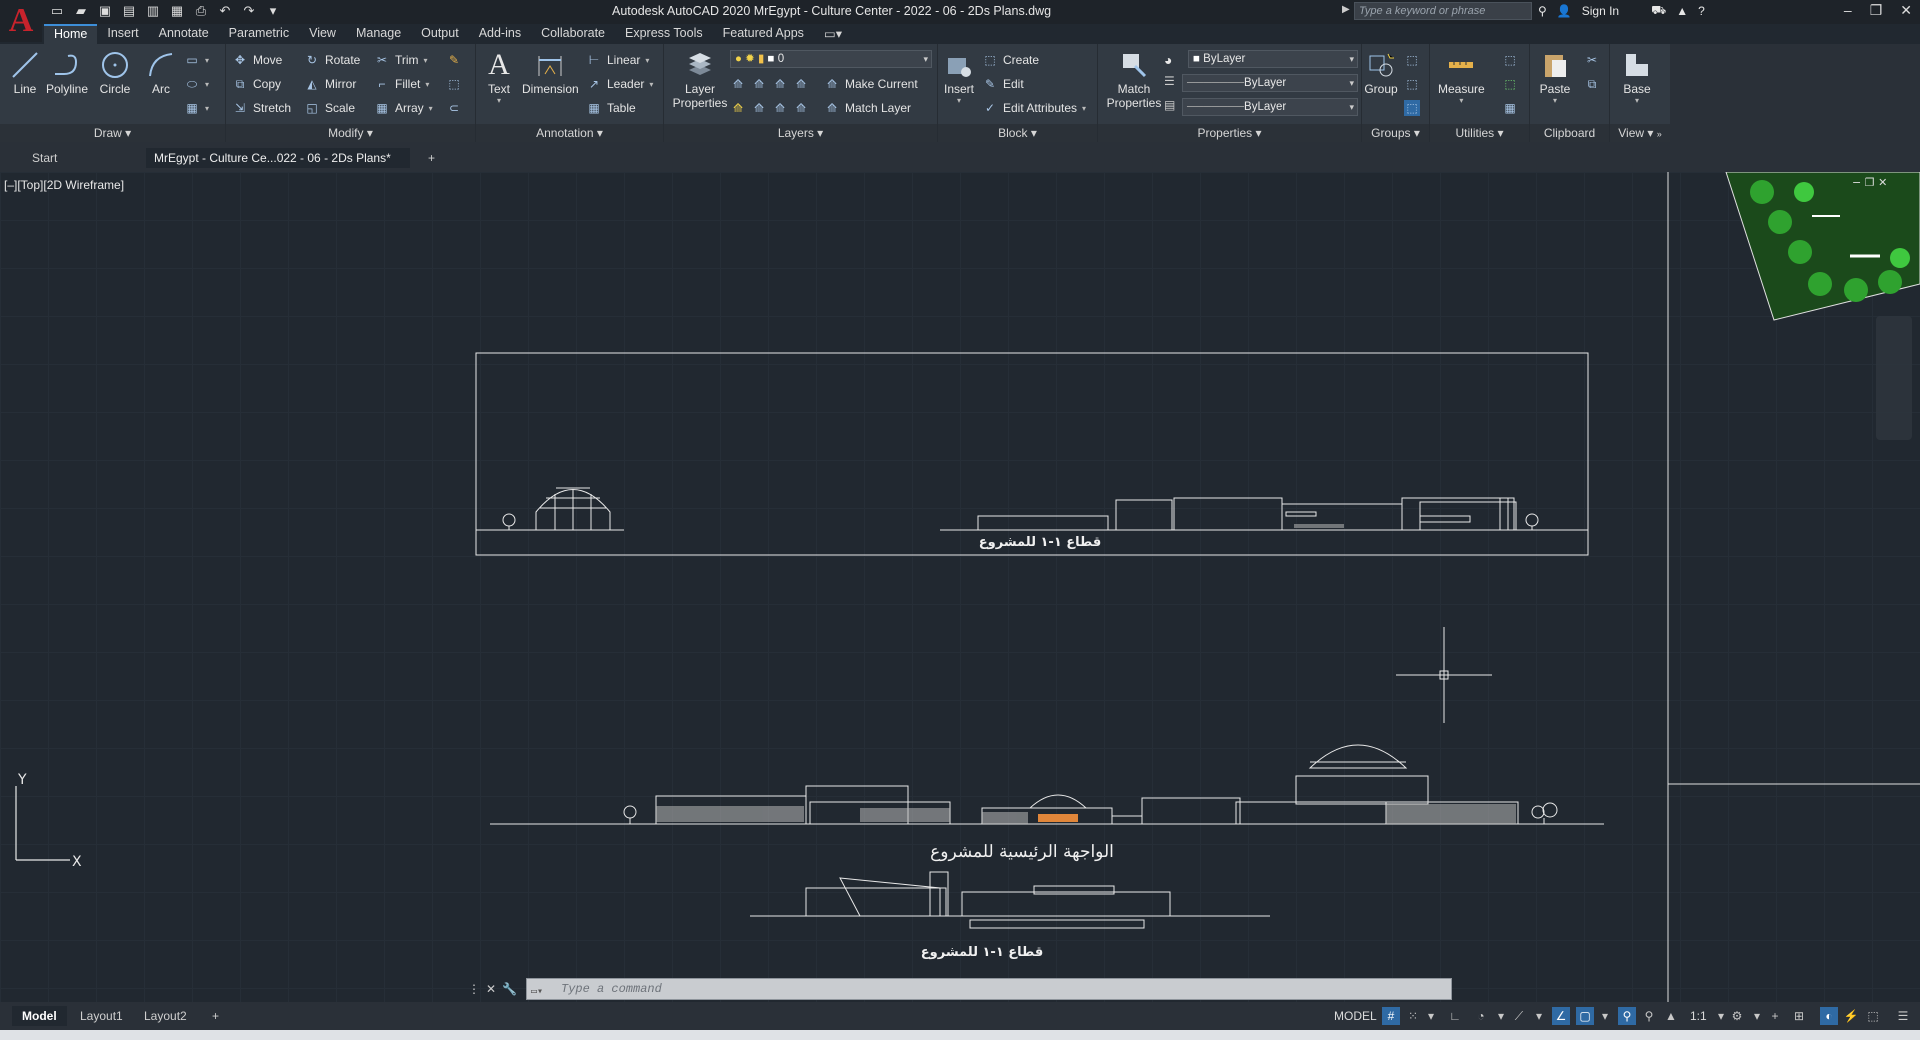 The image size is (1920, 1040). Describe the element at coordinates (378, 34) in the screenshot. I see `tab-manage: Manage` at that location.